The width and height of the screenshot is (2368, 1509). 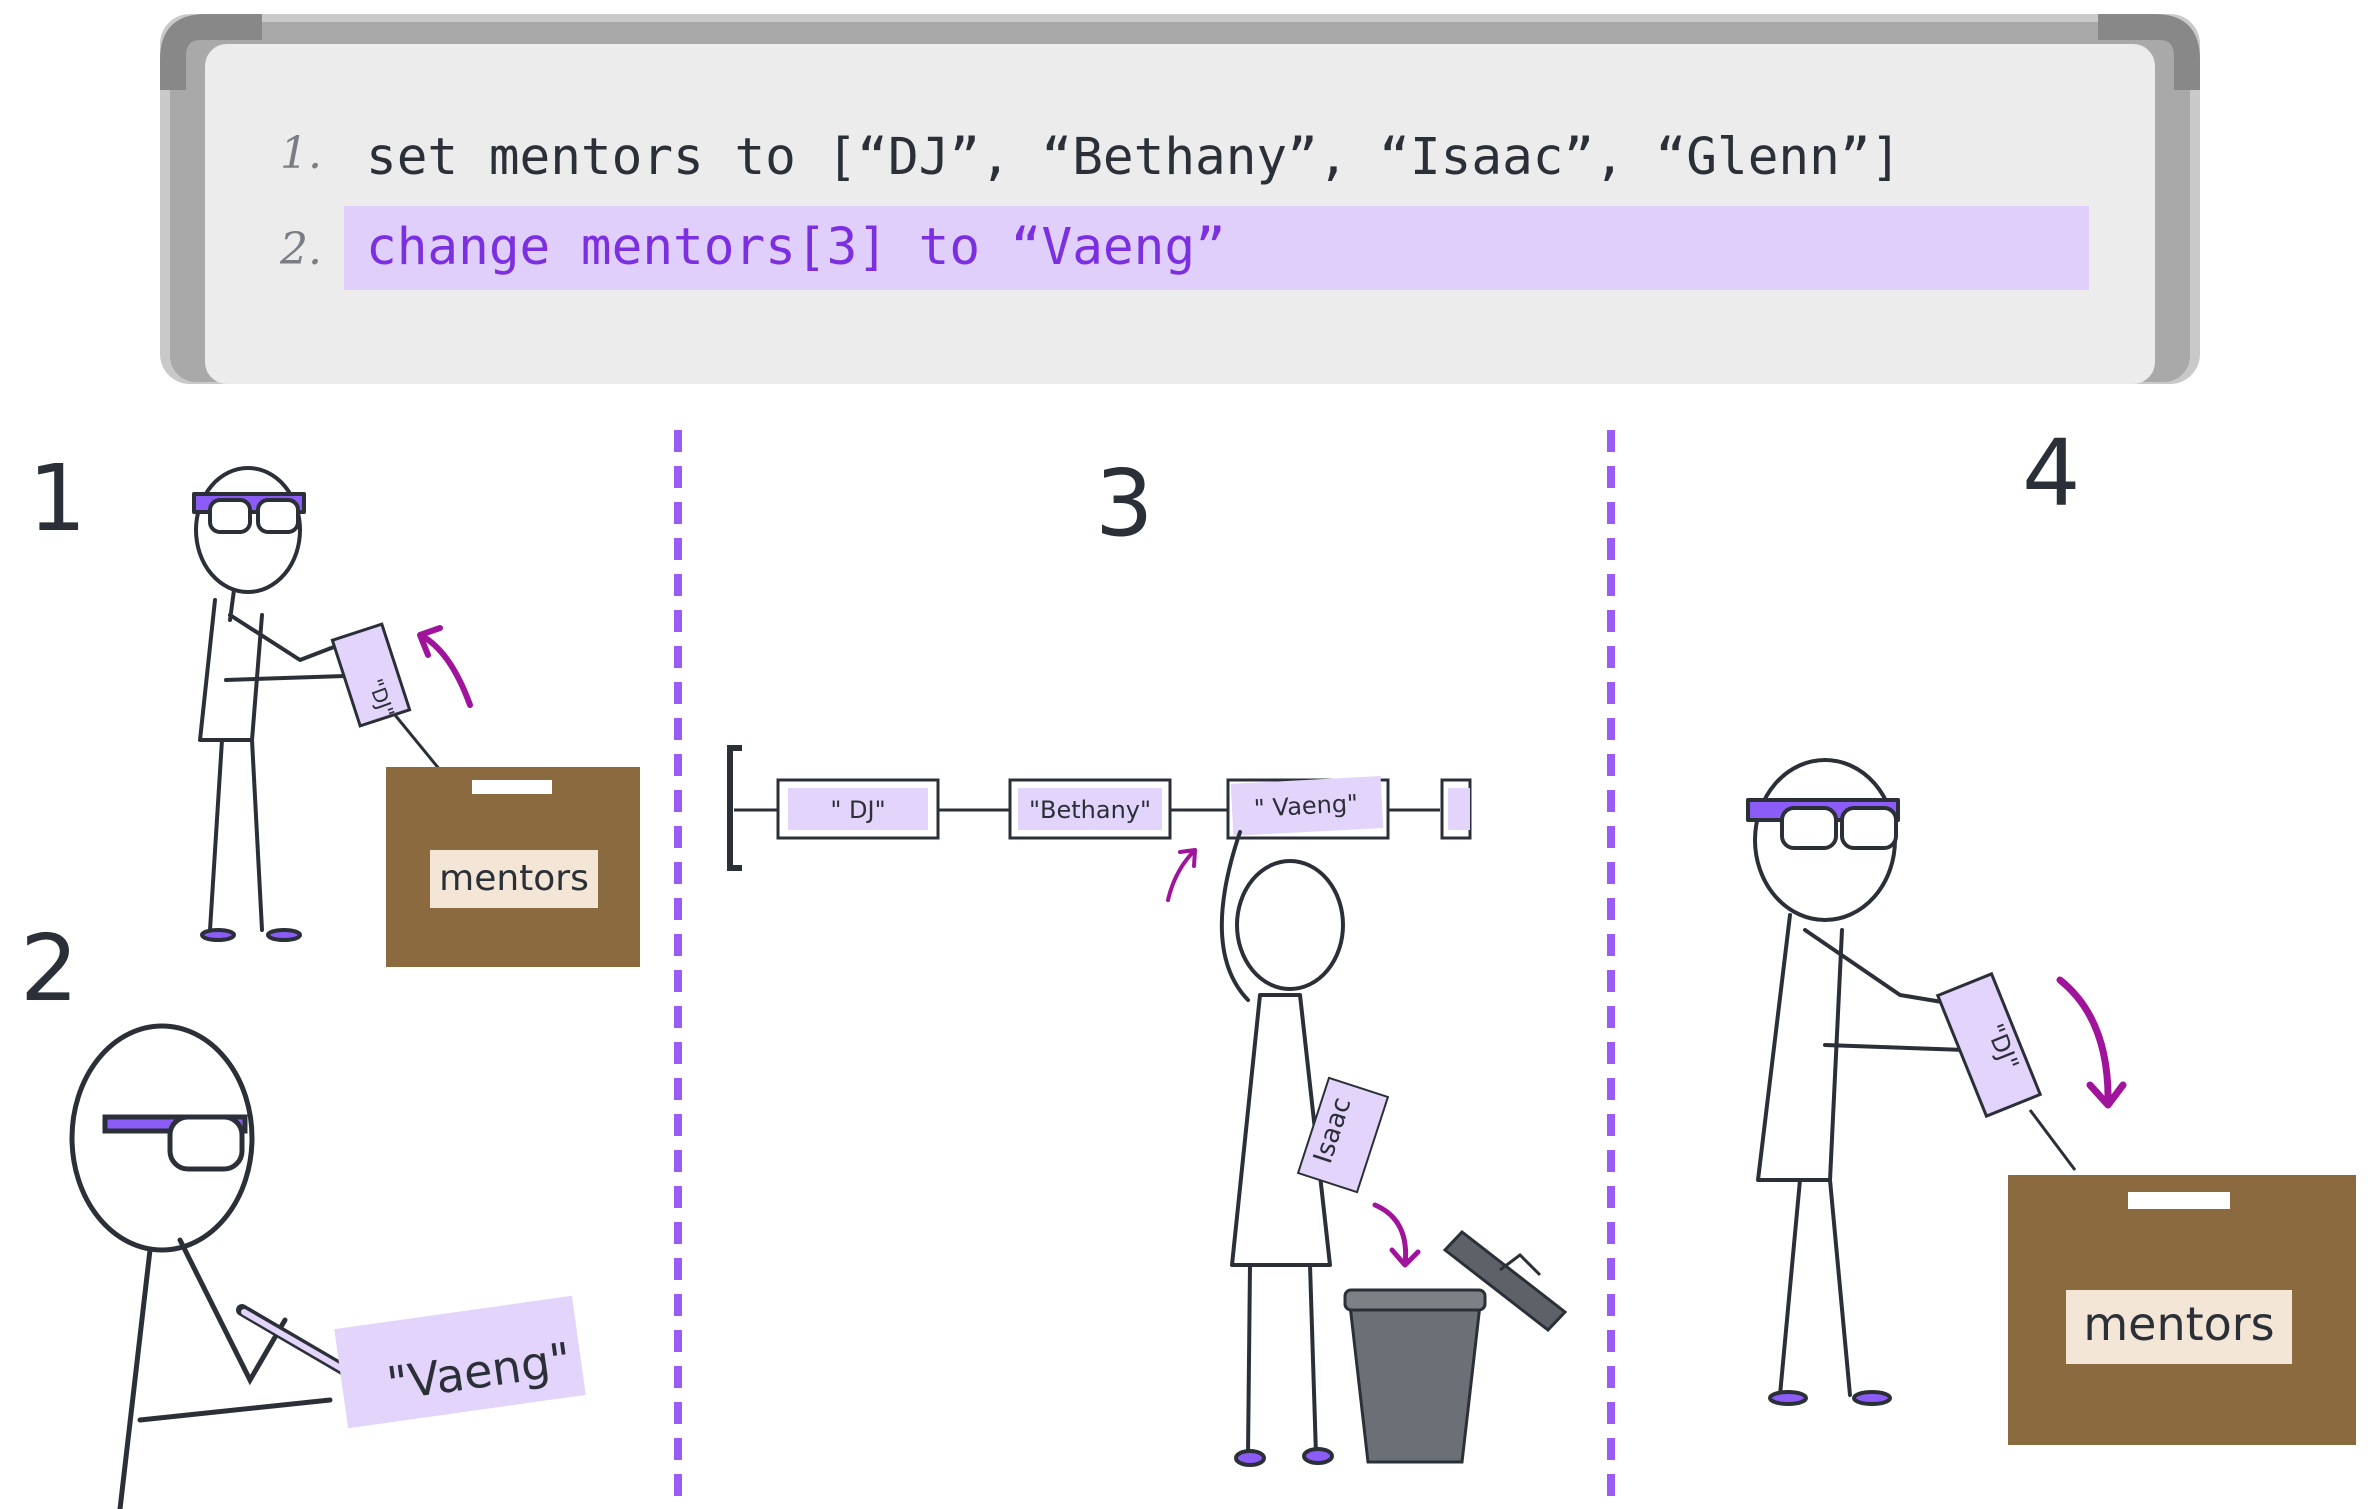 I want to click on arrow-up-icon, so click(x=445, y=666).